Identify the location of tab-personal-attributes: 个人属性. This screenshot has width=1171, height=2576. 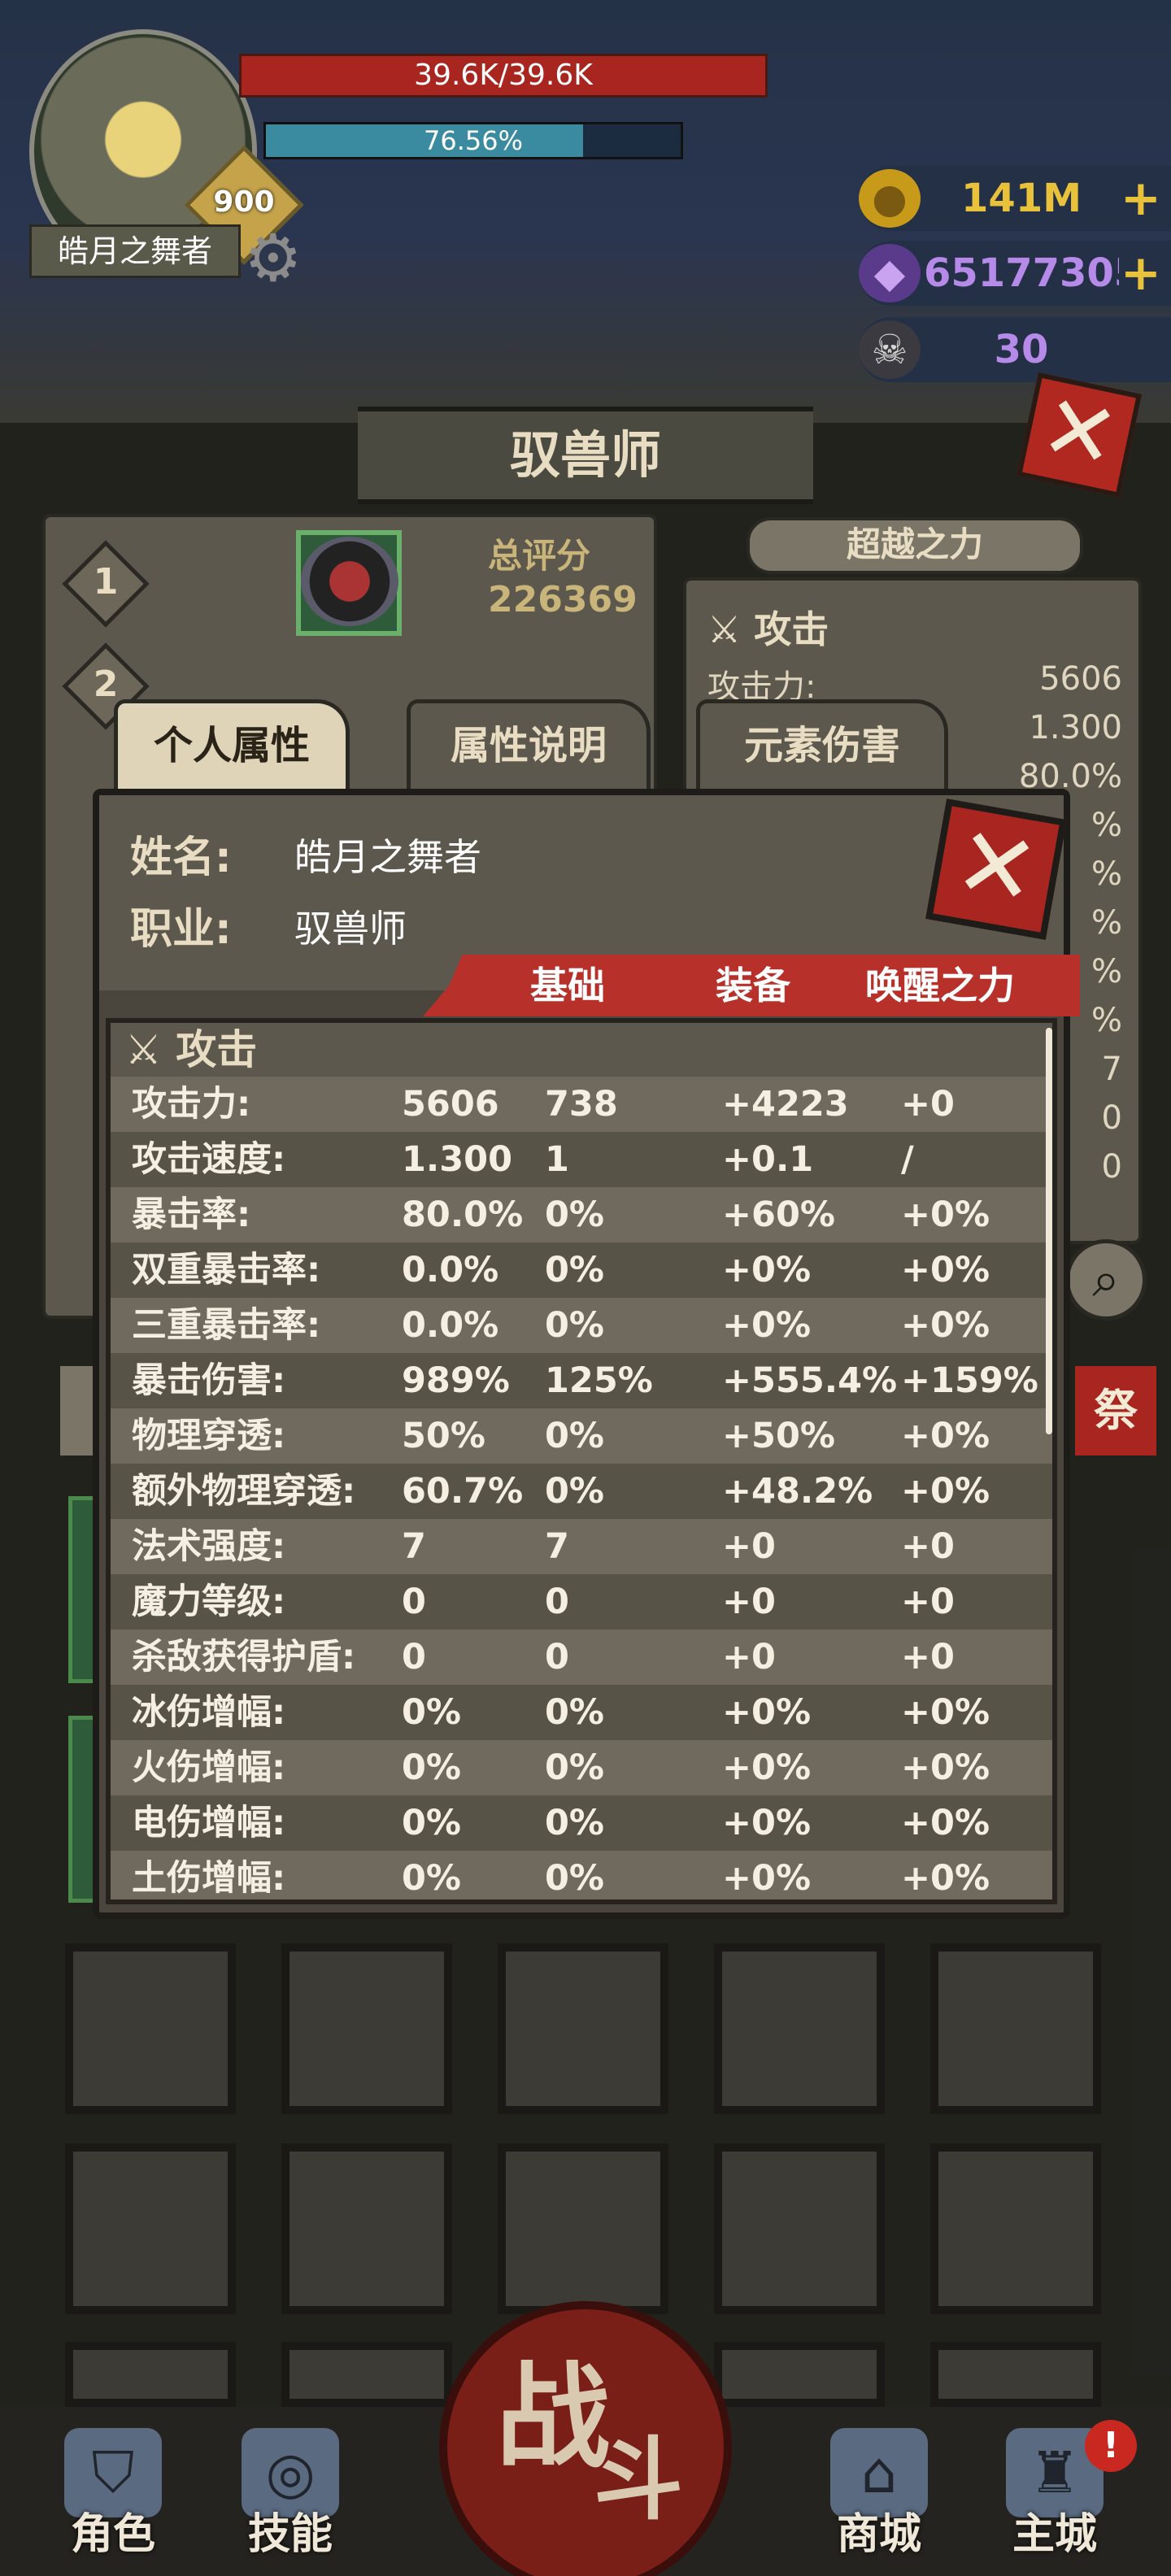
(232, 744).